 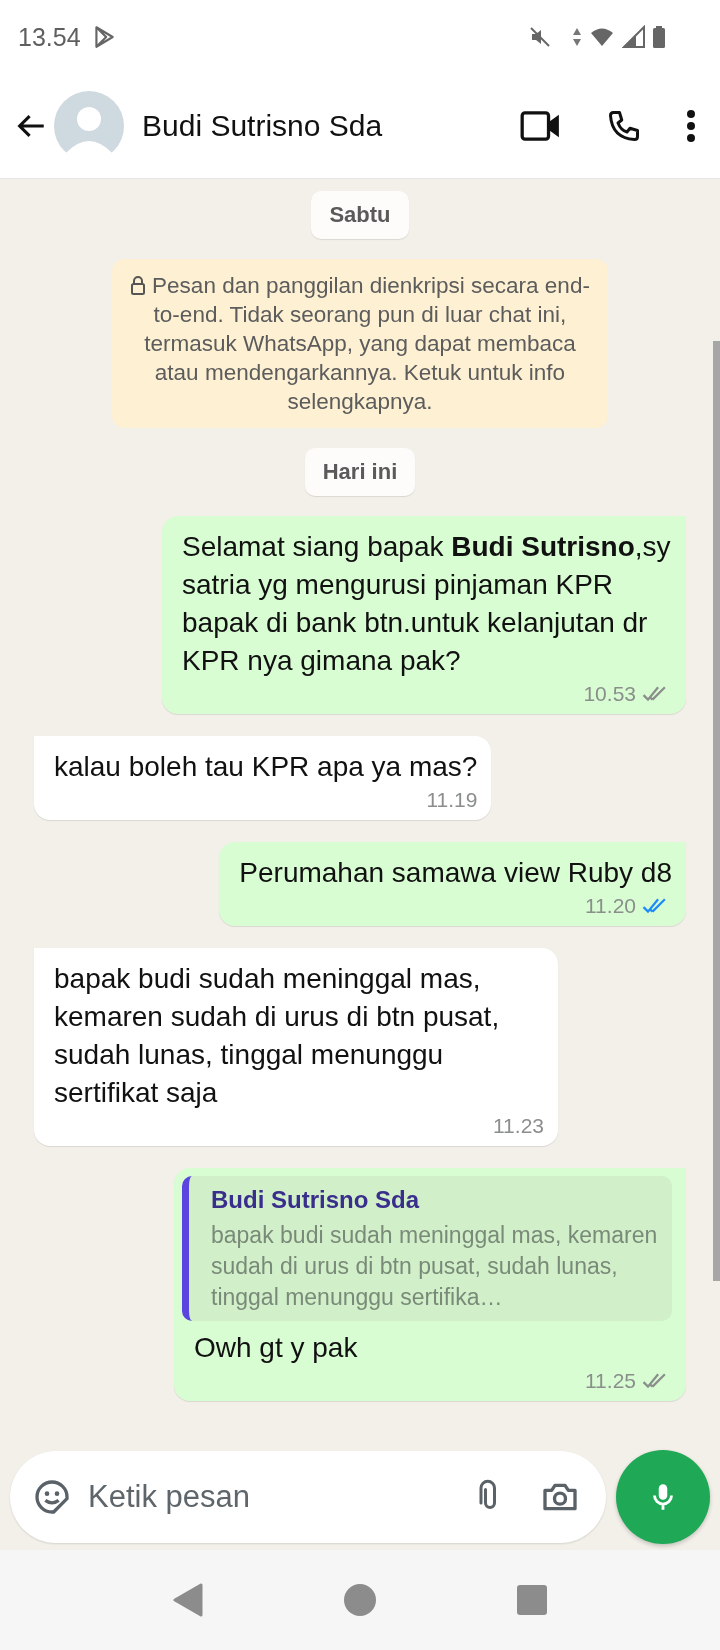 I want to click on date-chip: Sabtu, so click(x=360, y=215).